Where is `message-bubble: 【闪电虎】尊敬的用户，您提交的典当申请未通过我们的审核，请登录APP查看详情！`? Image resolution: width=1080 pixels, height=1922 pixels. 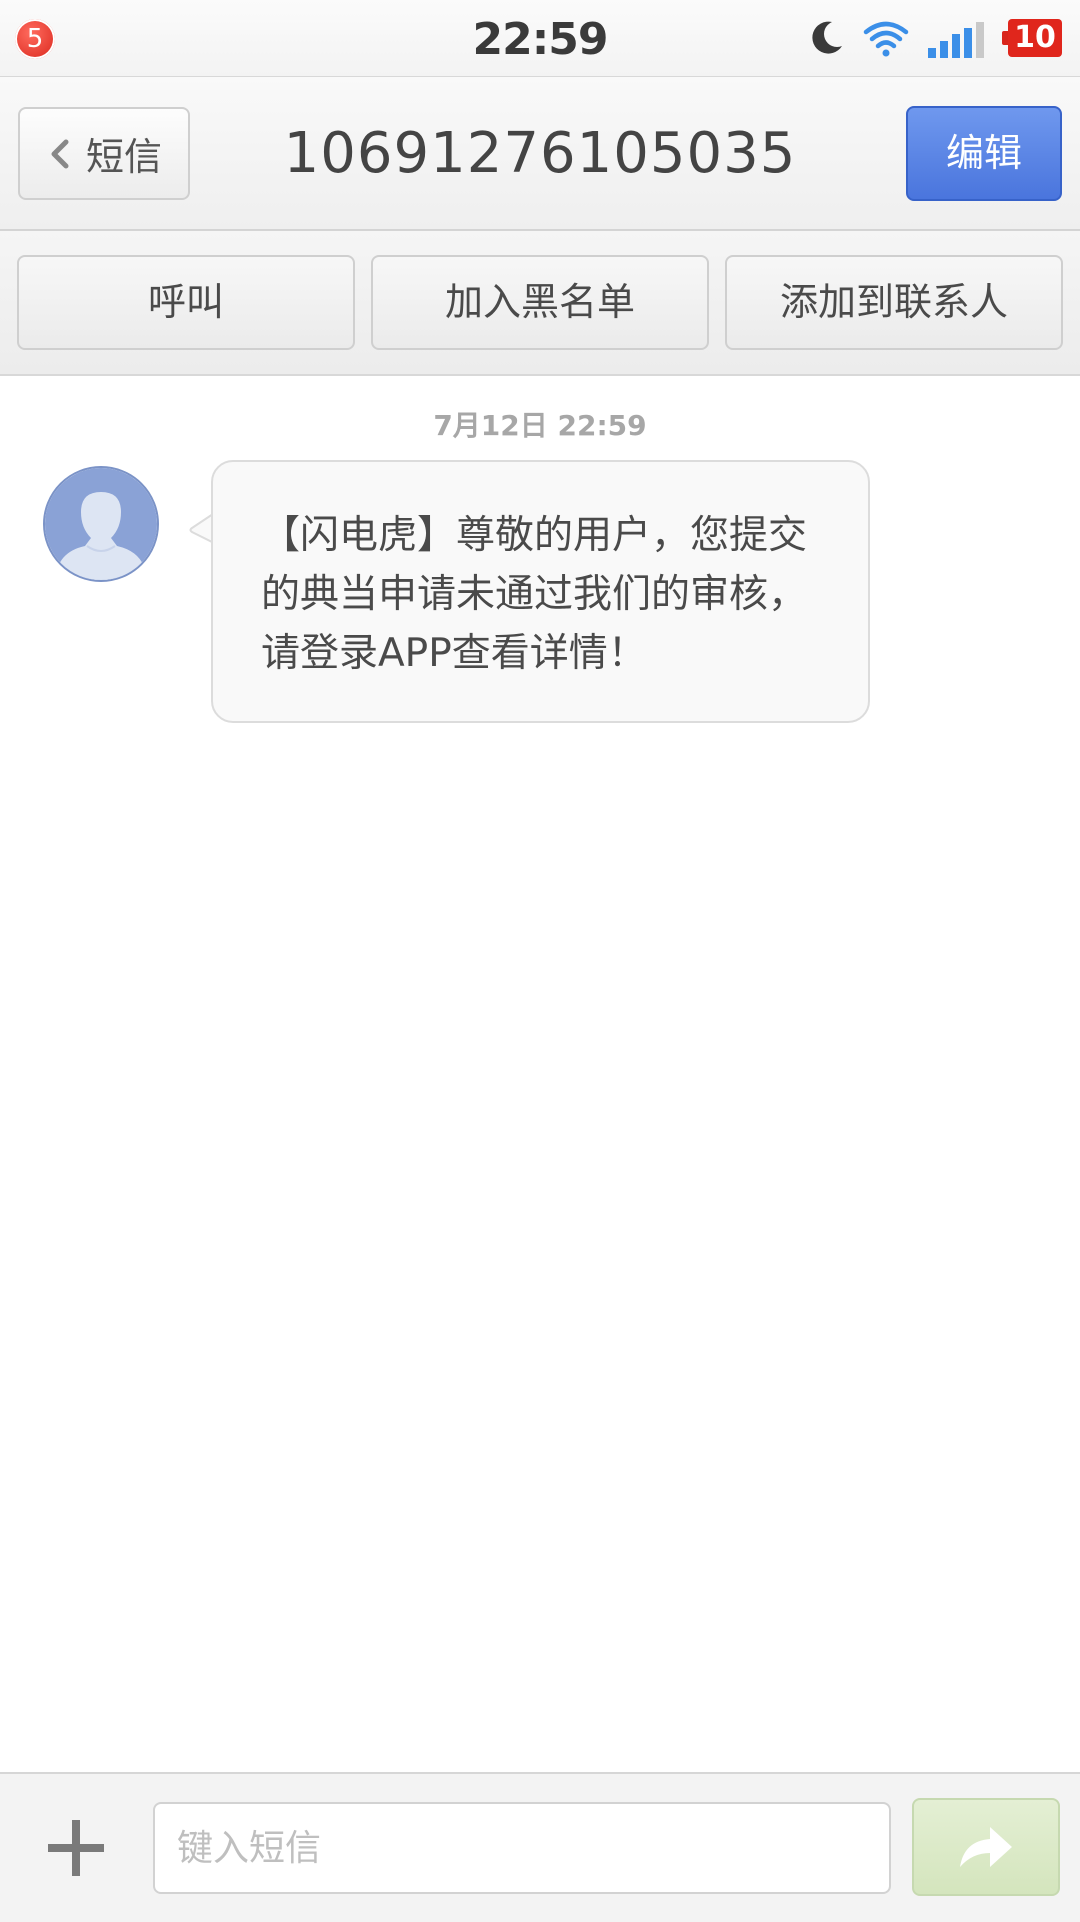 message-bubble: 【闪电虎】尊敬的用户，您提交的典当申请未通过我们的审核，请登录APP查看详情！ is located at coordinates (528, 591).